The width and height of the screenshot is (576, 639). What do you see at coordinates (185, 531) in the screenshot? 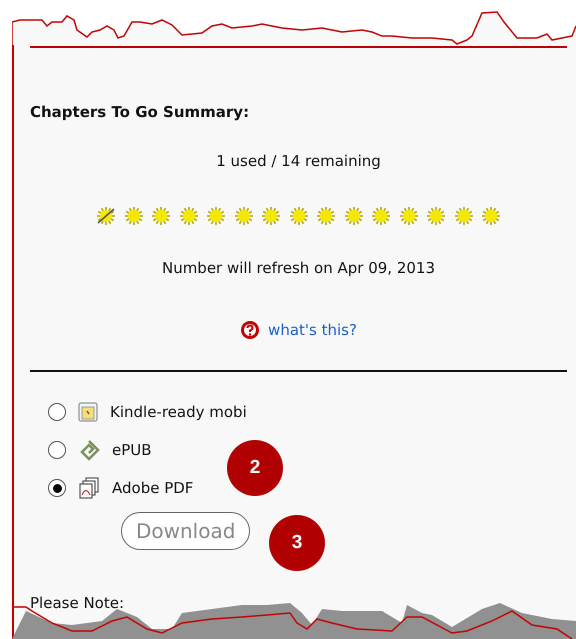
I see `download-button: Download` at bounding box center [185, 531].